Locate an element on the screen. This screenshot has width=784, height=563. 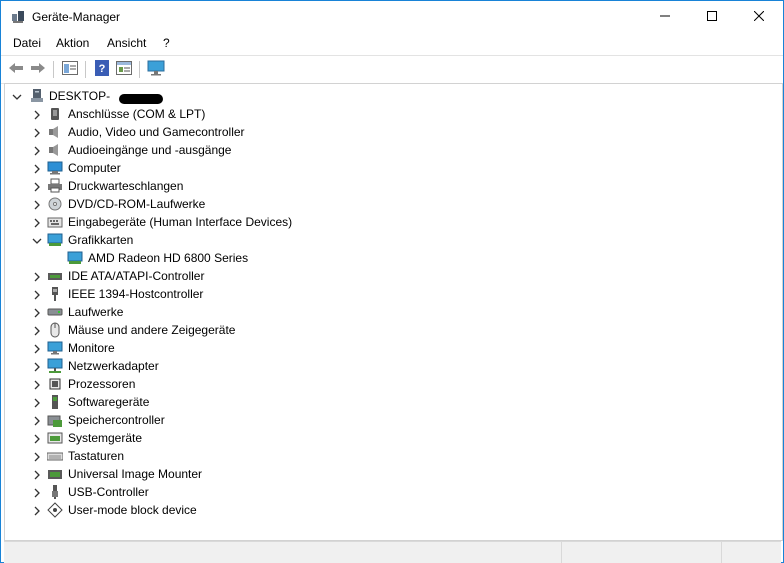
tree-item-label: USB-Controller is located at coordinates (108, 492).